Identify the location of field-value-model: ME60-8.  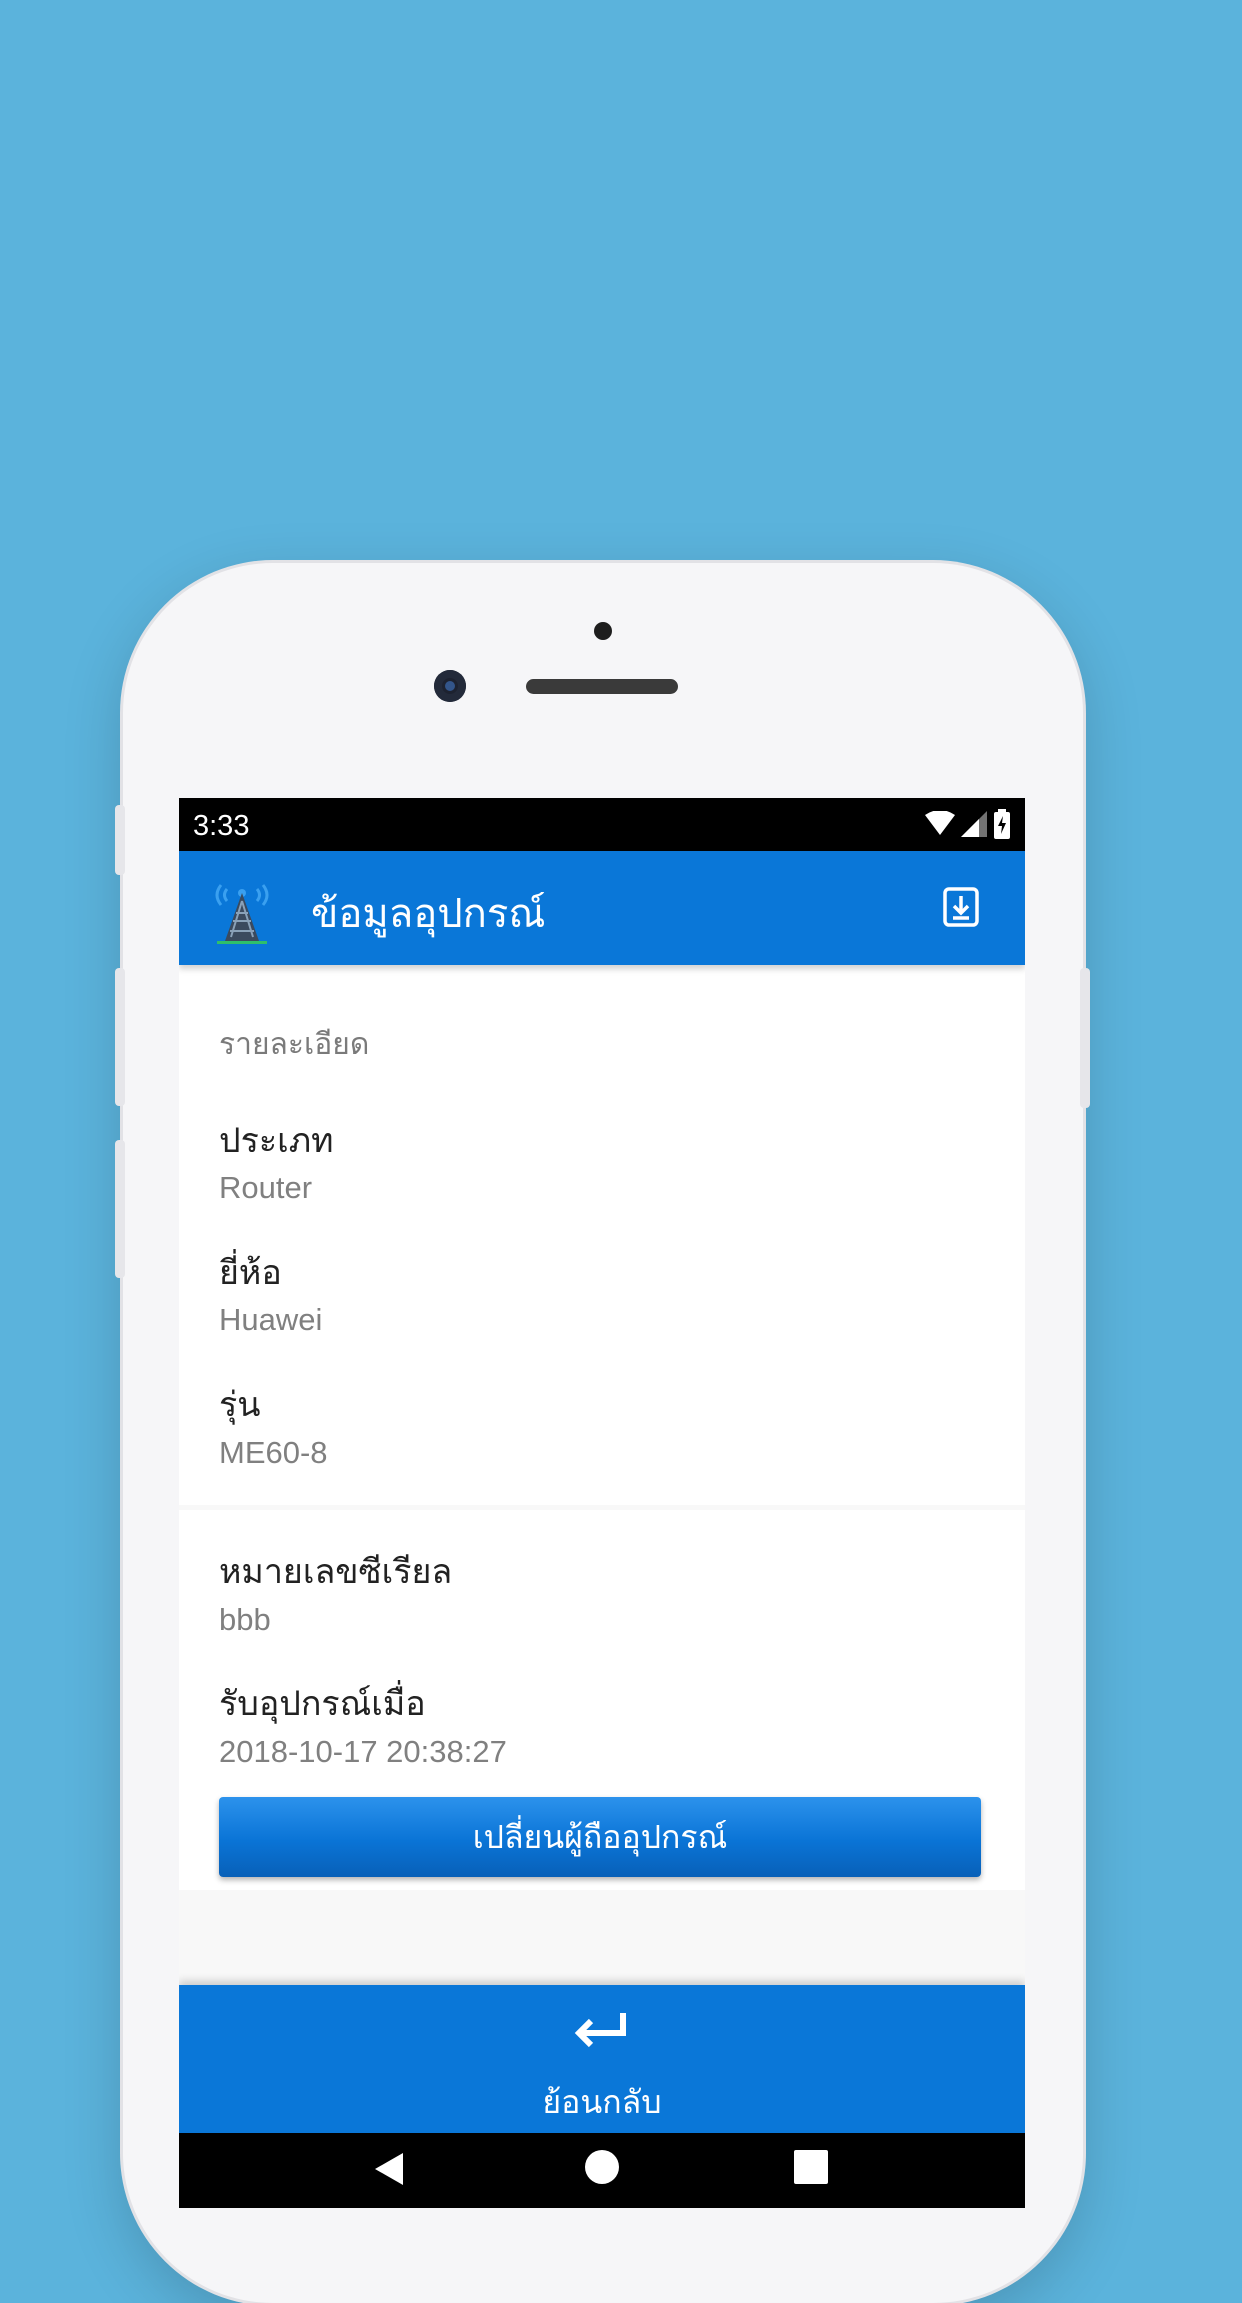
(273, 1452).